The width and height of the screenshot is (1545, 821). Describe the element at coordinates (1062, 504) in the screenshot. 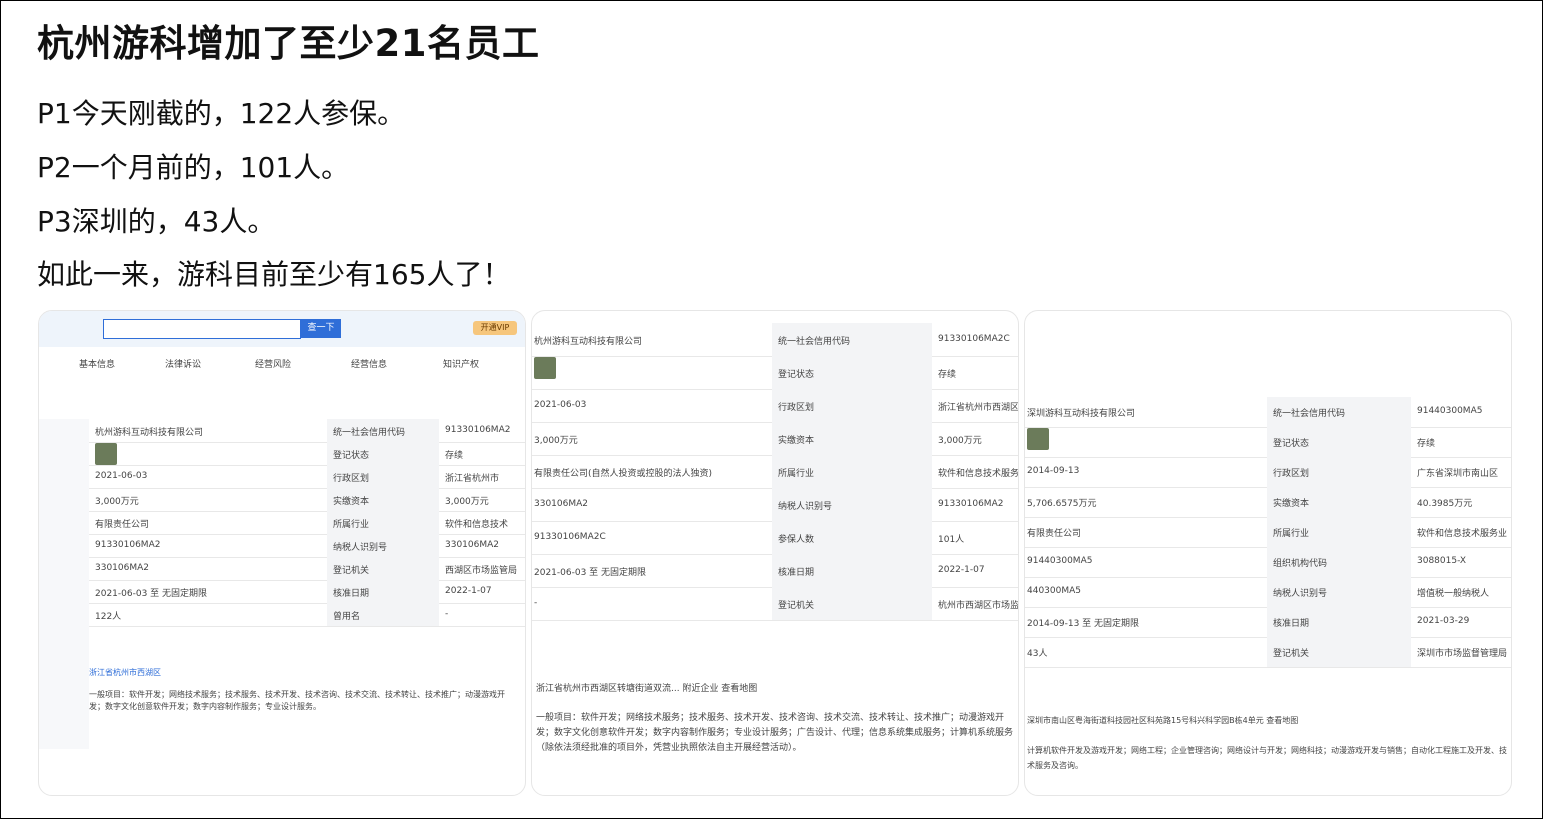

I see `thumb3-cell: 5,706.6575万元` at that location.